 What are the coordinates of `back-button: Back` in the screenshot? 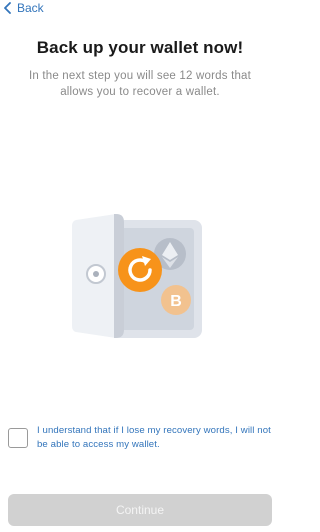 It's located at (23, 8).